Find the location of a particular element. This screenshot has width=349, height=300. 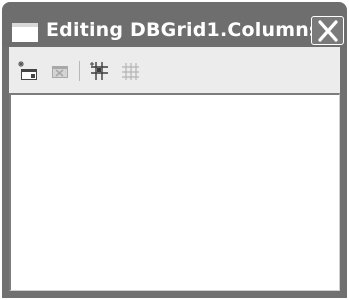

restore-defaults-icon is located at coordinates (130, 71).